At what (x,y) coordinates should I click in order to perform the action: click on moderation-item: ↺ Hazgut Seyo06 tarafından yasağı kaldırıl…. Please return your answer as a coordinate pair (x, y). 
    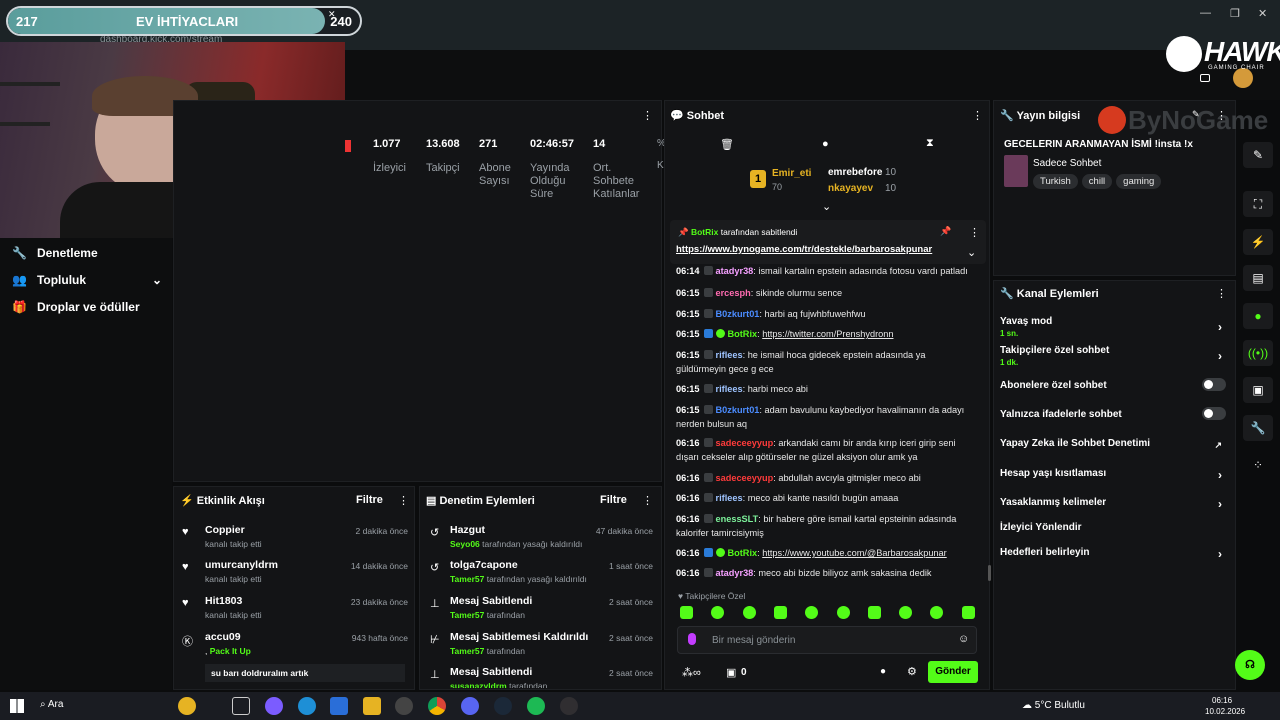
    Looking at the image, I should click on (540, 539).